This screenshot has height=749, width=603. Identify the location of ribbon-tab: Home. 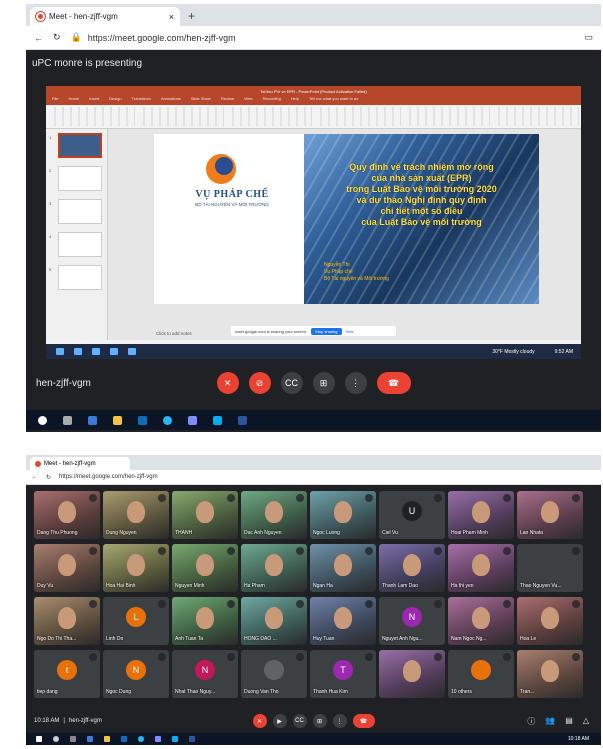
(73, 100).